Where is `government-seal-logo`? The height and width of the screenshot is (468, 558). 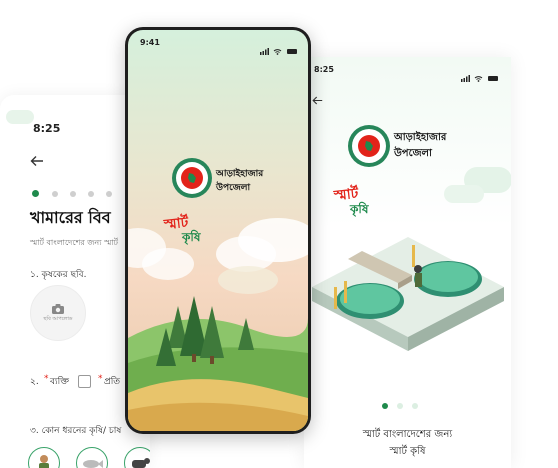 government-seal-logo is located at coordinates (369, 146).